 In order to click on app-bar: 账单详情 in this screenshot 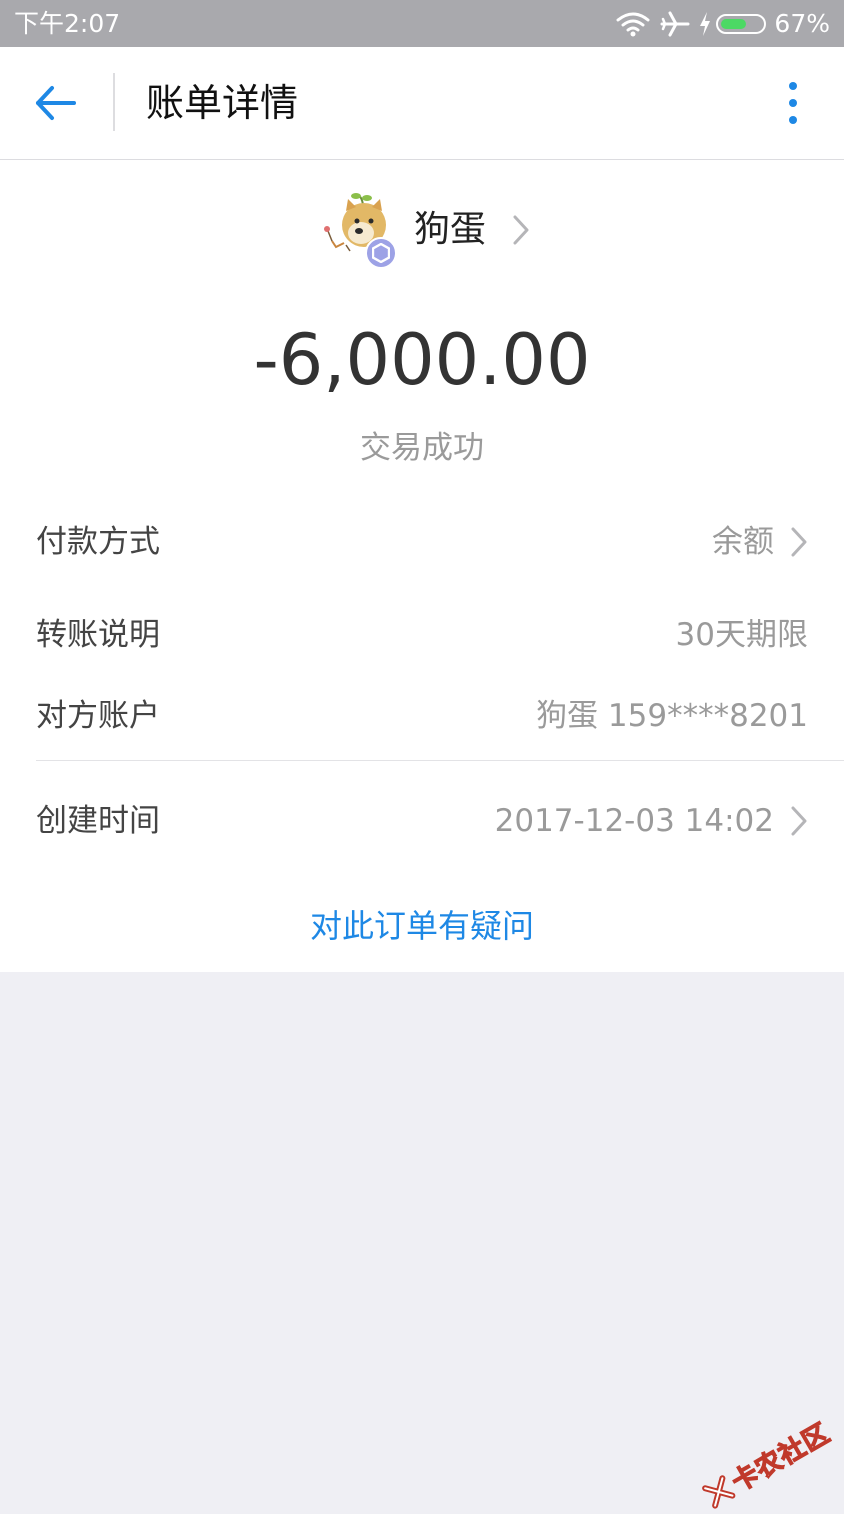, I will do `click(422, 103)`.